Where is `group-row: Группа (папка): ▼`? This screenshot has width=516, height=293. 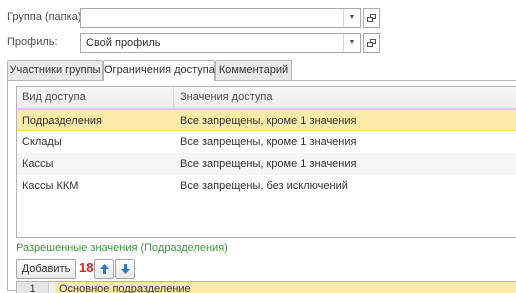
group-row: Группа (папка): ▼ is located at coordinates (258, 18).